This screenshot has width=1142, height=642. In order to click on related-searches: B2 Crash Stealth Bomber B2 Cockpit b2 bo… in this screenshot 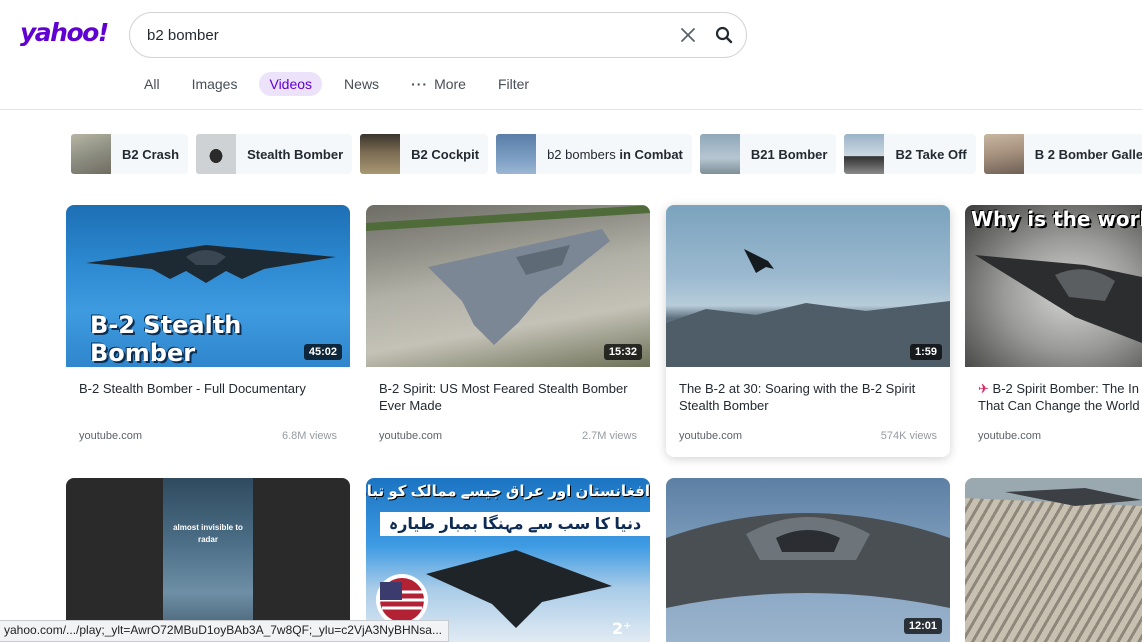, I will do `click(606, 154)`.